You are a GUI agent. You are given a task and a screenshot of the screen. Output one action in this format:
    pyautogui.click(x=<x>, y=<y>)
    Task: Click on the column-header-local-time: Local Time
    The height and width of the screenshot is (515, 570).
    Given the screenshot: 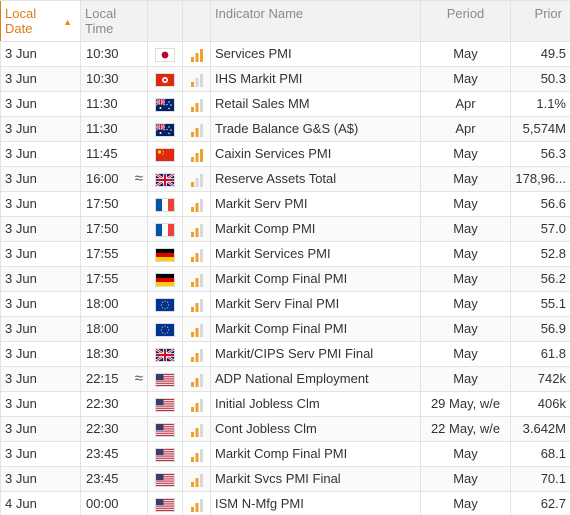 What is the action you would take?
    pyautogui.click(x=114, y=21)
    